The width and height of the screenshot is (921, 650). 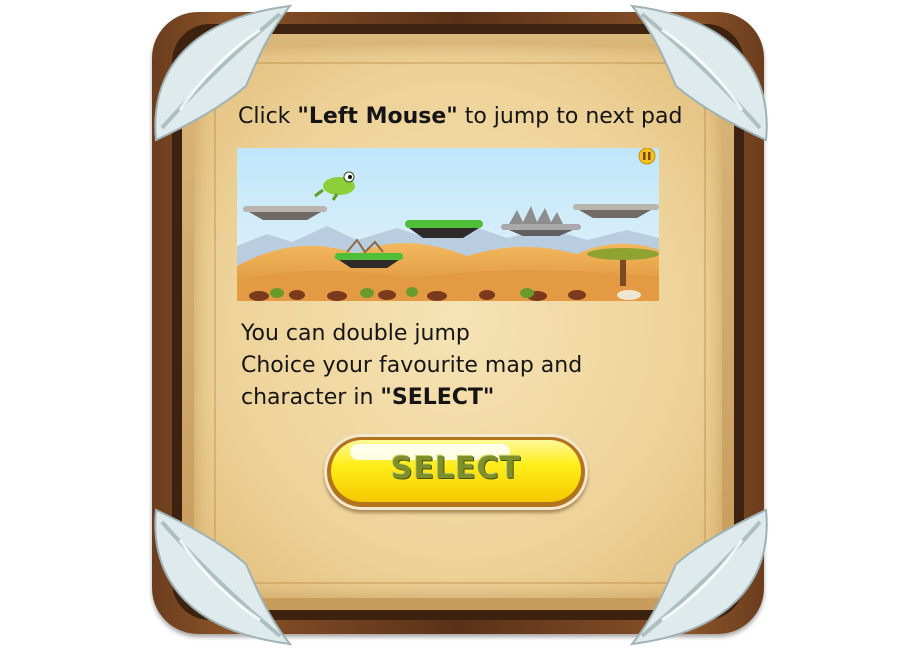 I want to click on skull-bones-icon, so click(x=629, y=295).